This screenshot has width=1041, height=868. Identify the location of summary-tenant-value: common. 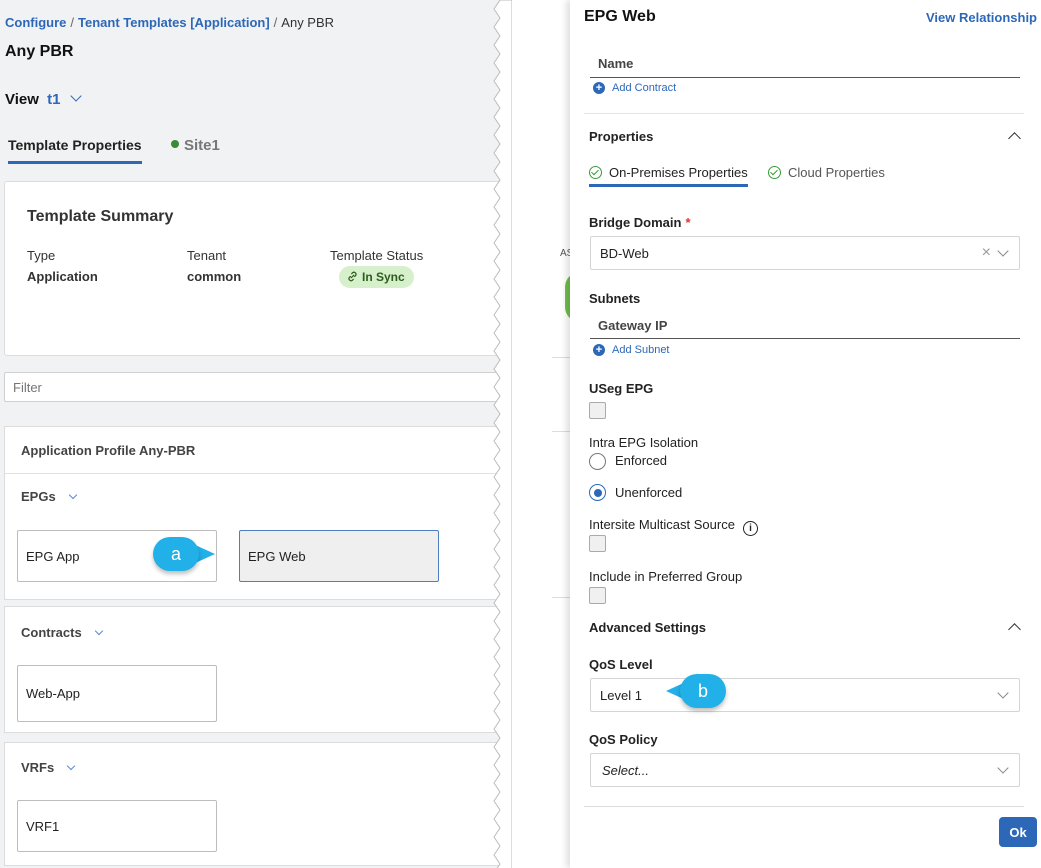
(214, 276).